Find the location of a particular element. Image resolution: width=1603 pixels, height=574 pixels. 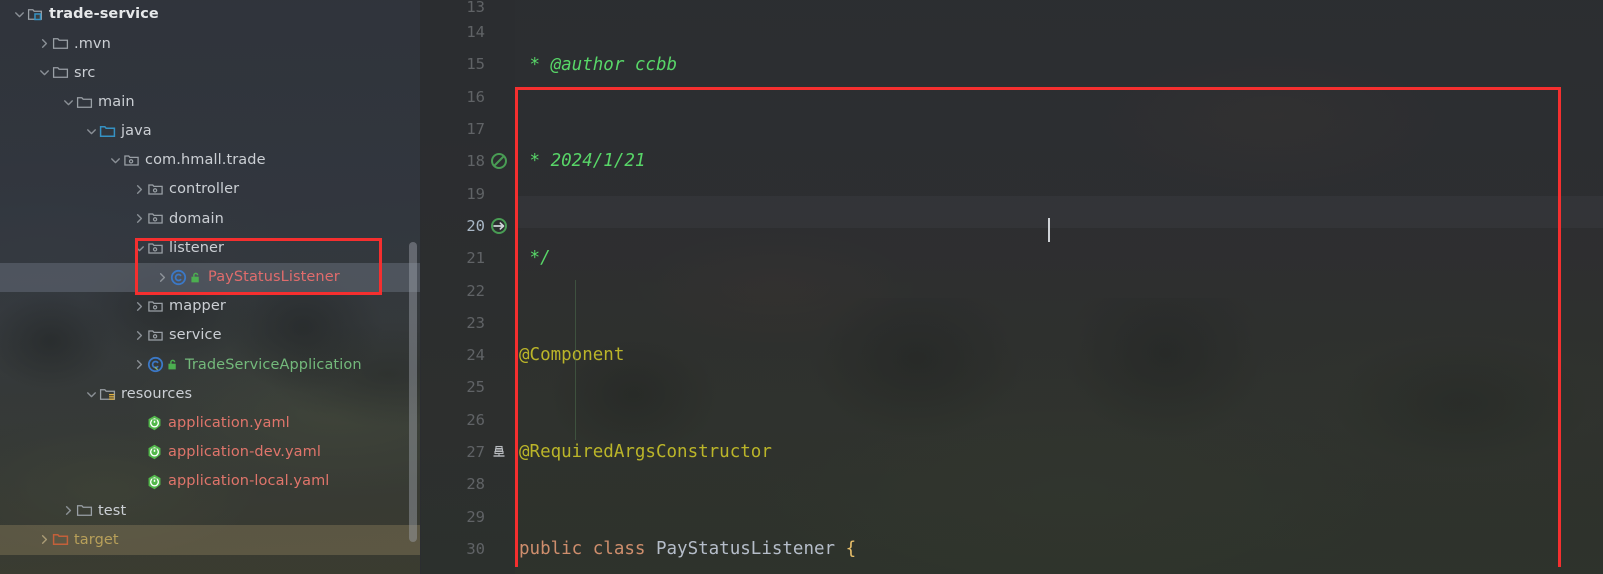

tree-item-label: main is located at coordinates (116, 101).